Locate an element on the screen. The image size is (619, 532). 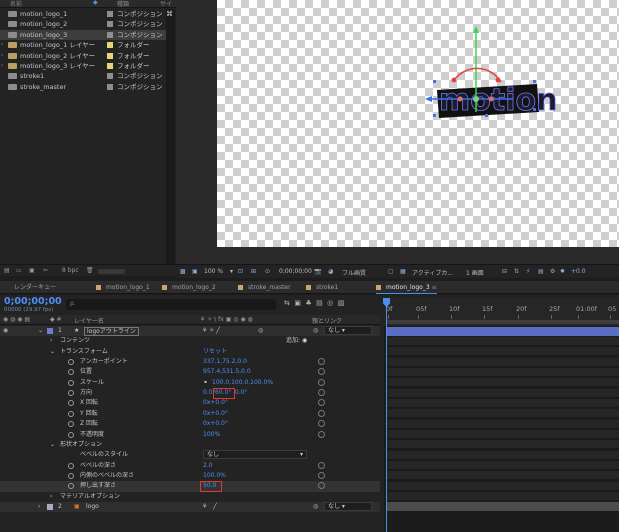
adjust-icon: ✂ is located at coordinates (45, 270).